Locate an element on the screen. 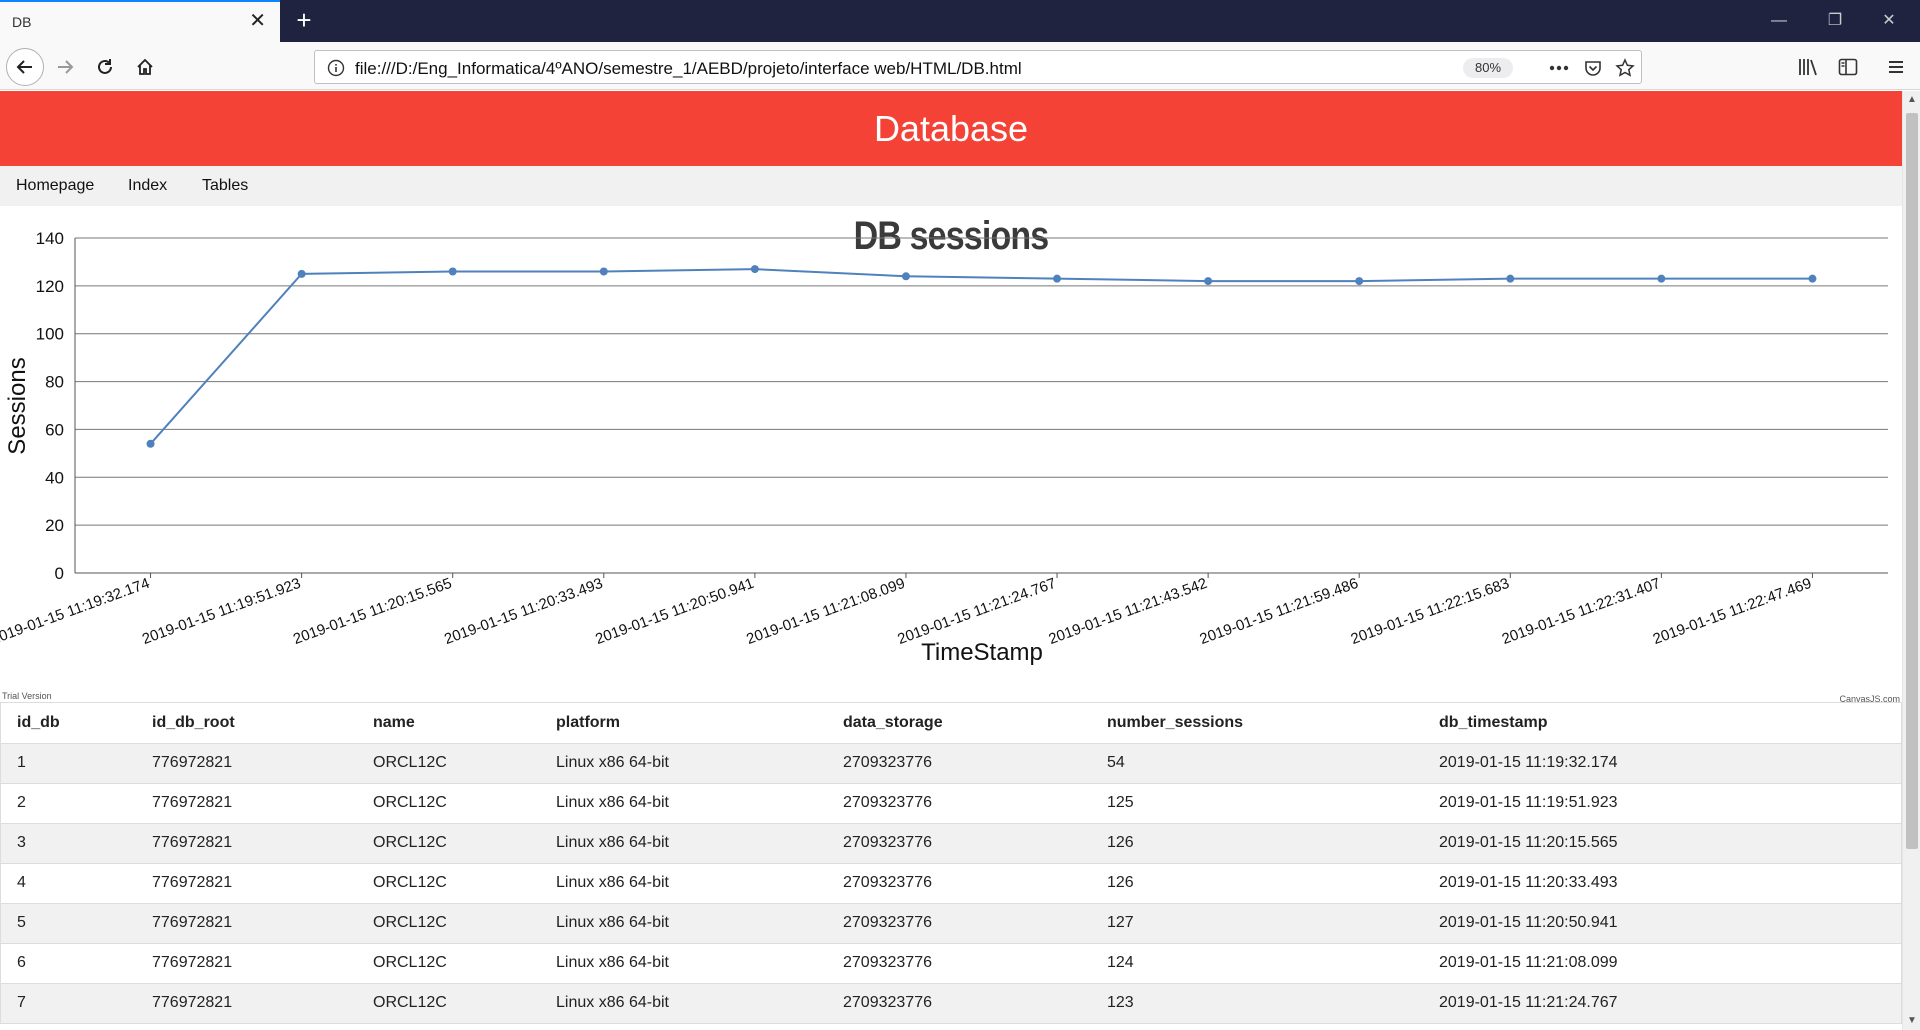  tab-title: DB is located at coordinates (22, 22).